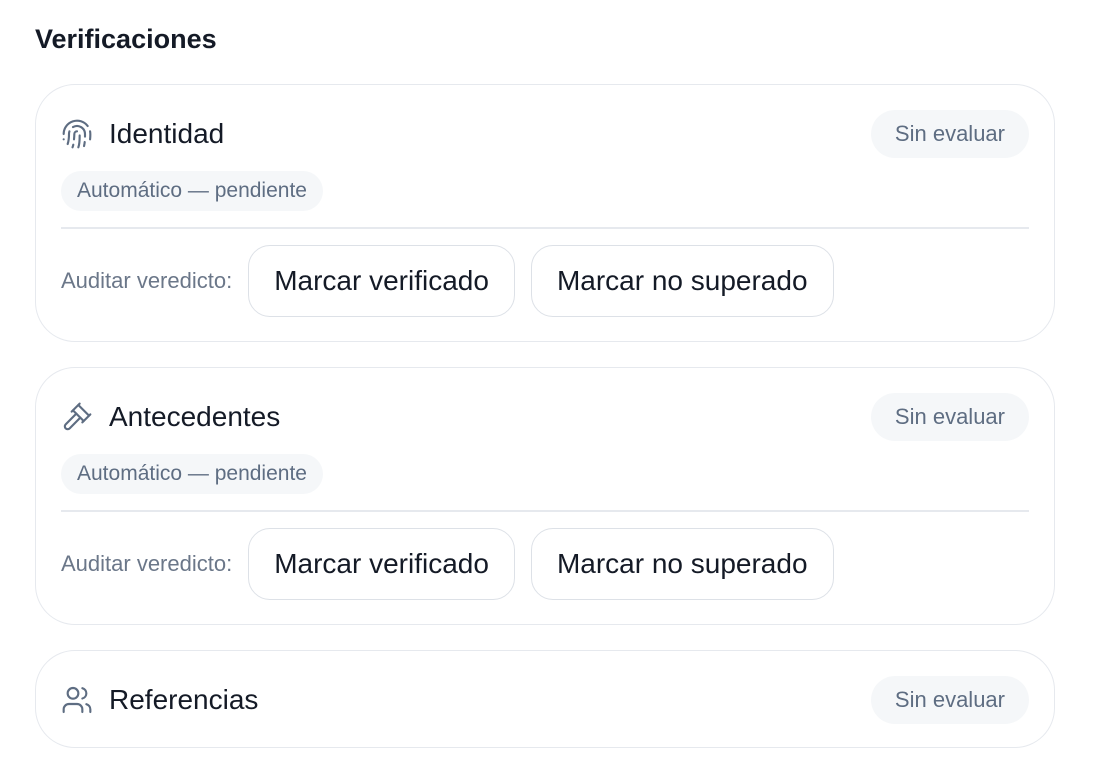 The image size is (1108, 773). I want to click on card-header: Antecedentes Sin evaluar, so click(545, 417).